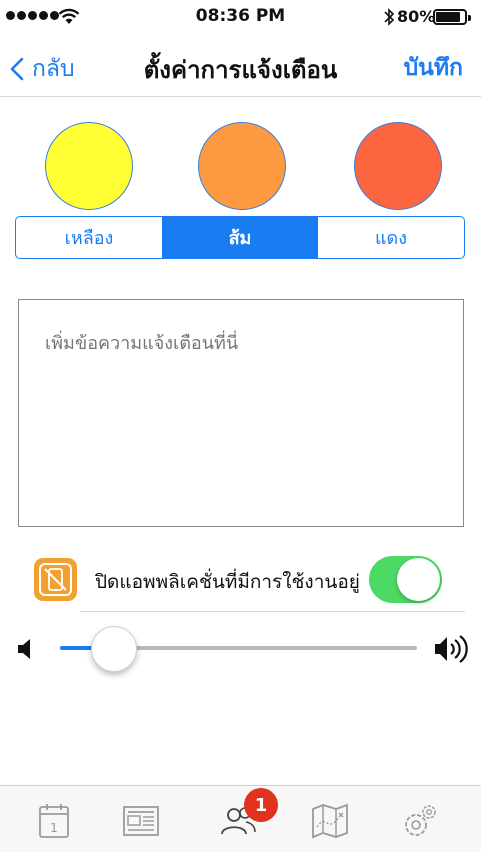 The image size is (481, 852). I want to click on segment-orange: ส้ม, so click(240, 237).